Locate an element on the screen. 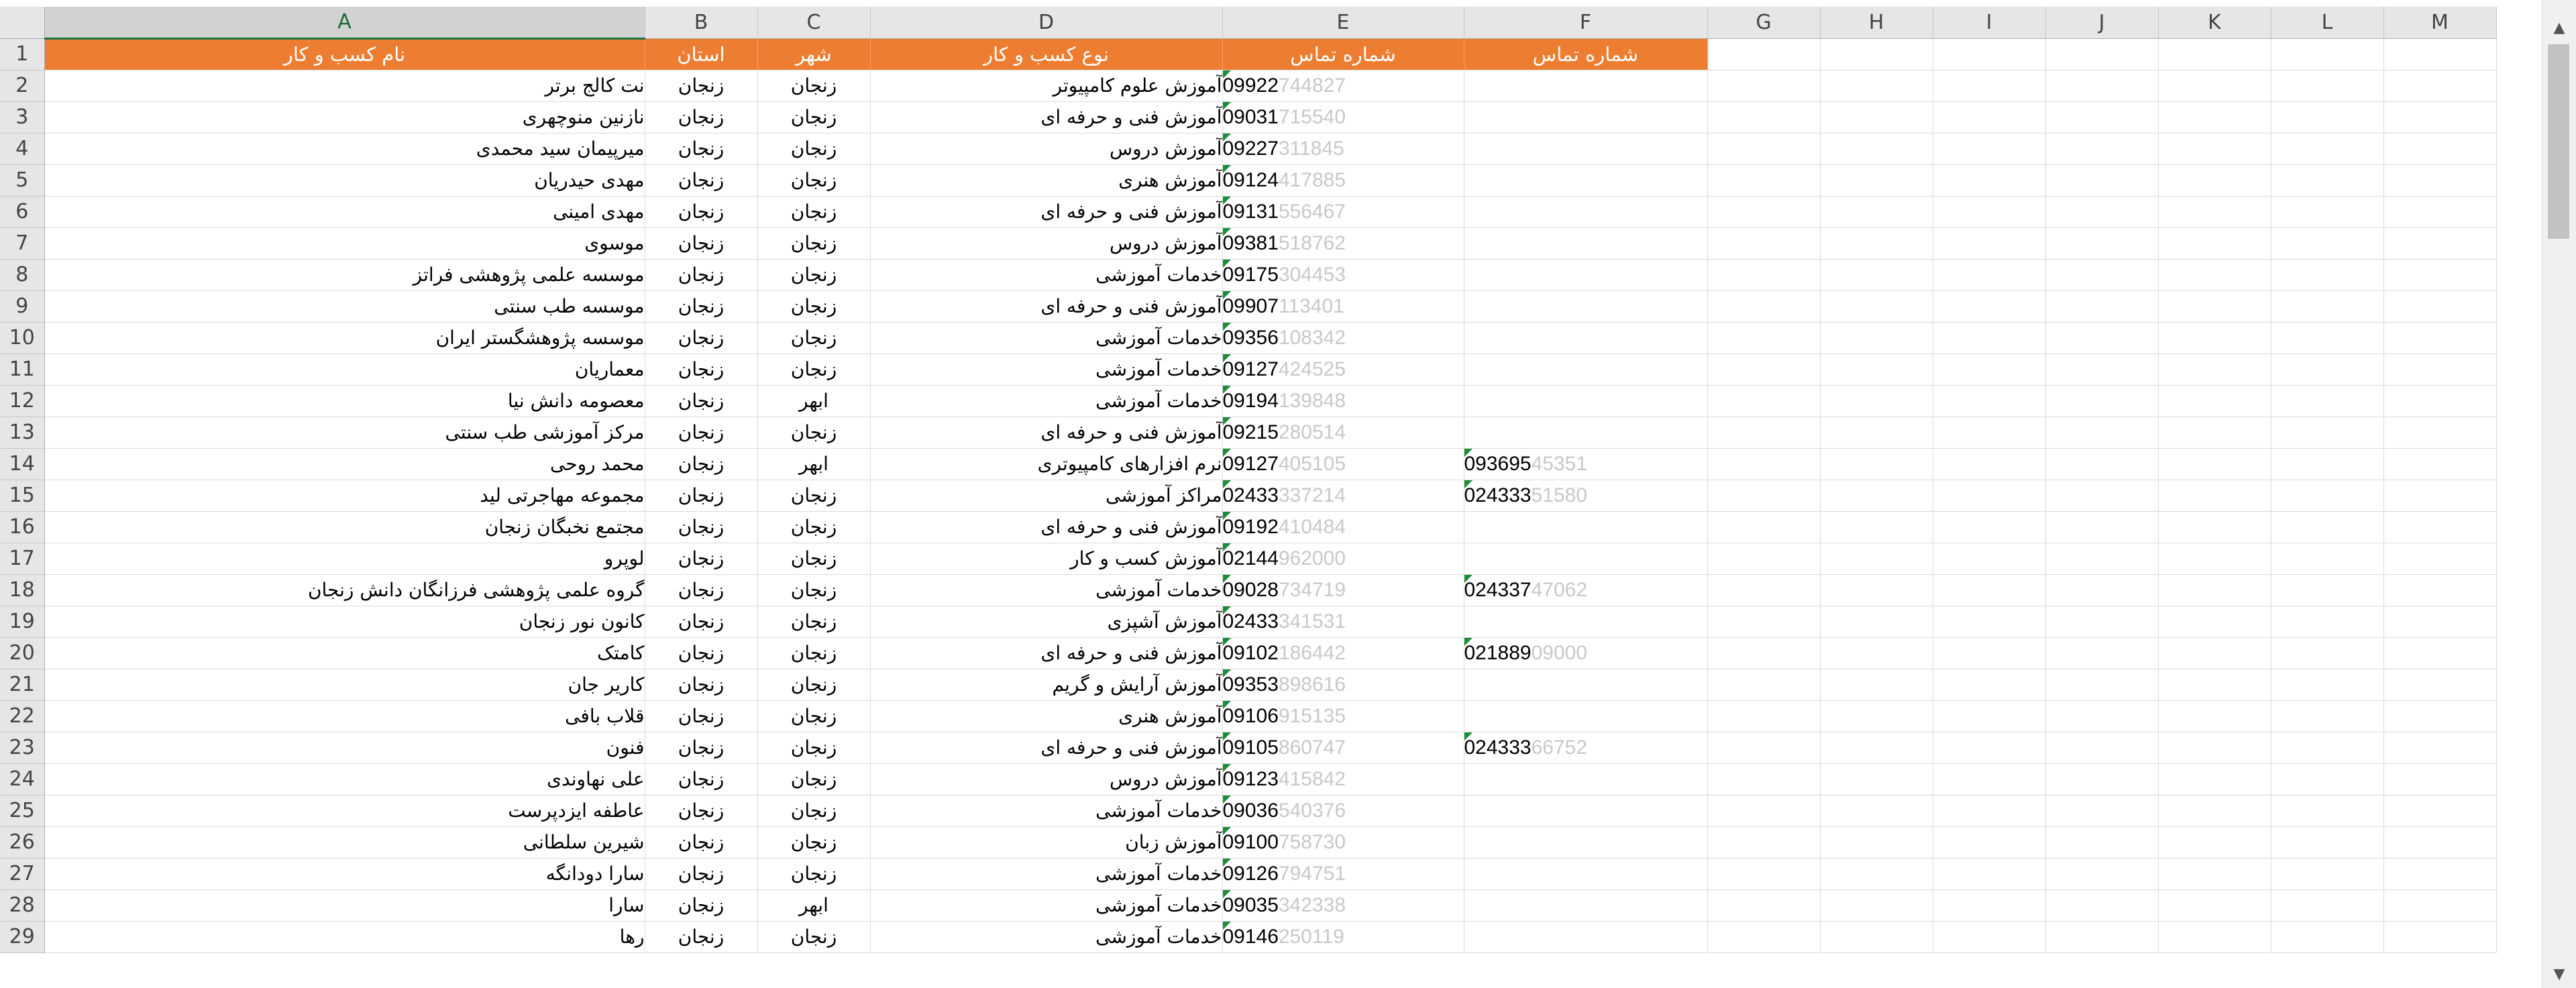  cell-phone: 02433337214 is located at coordinates (1343, 496).